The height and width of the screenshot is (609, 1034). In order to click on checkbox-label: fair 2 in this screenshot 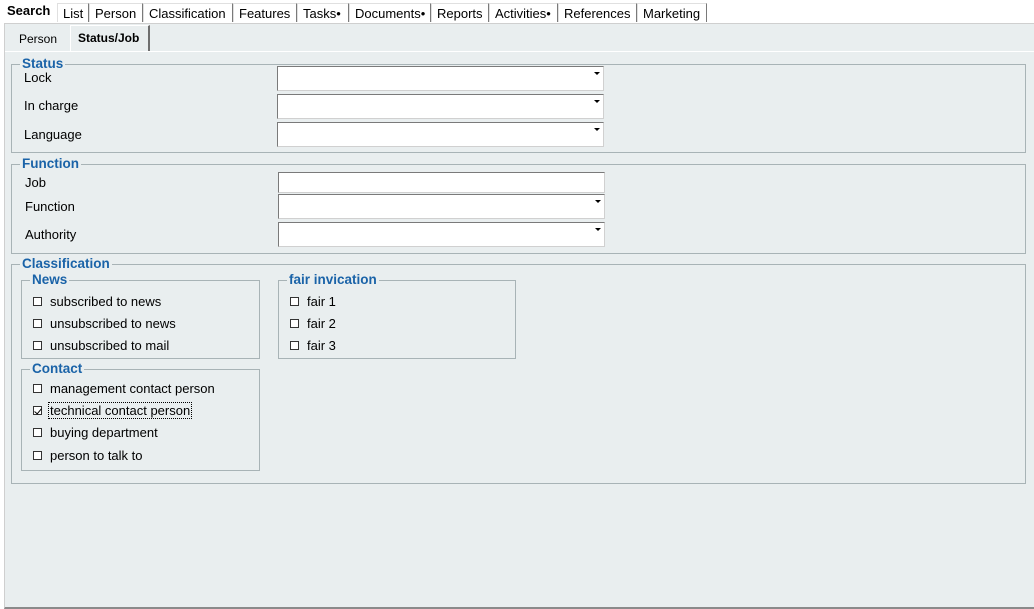, I will do `click(321, 323)`.